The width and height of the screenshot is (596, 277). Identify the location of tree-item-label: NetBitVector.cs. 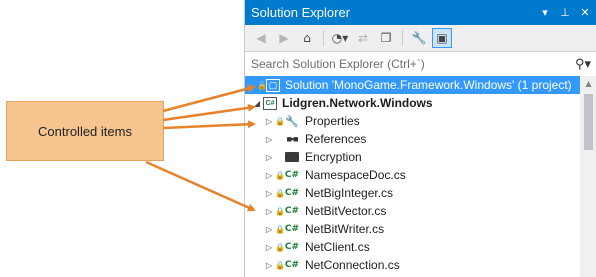
(346, 211).